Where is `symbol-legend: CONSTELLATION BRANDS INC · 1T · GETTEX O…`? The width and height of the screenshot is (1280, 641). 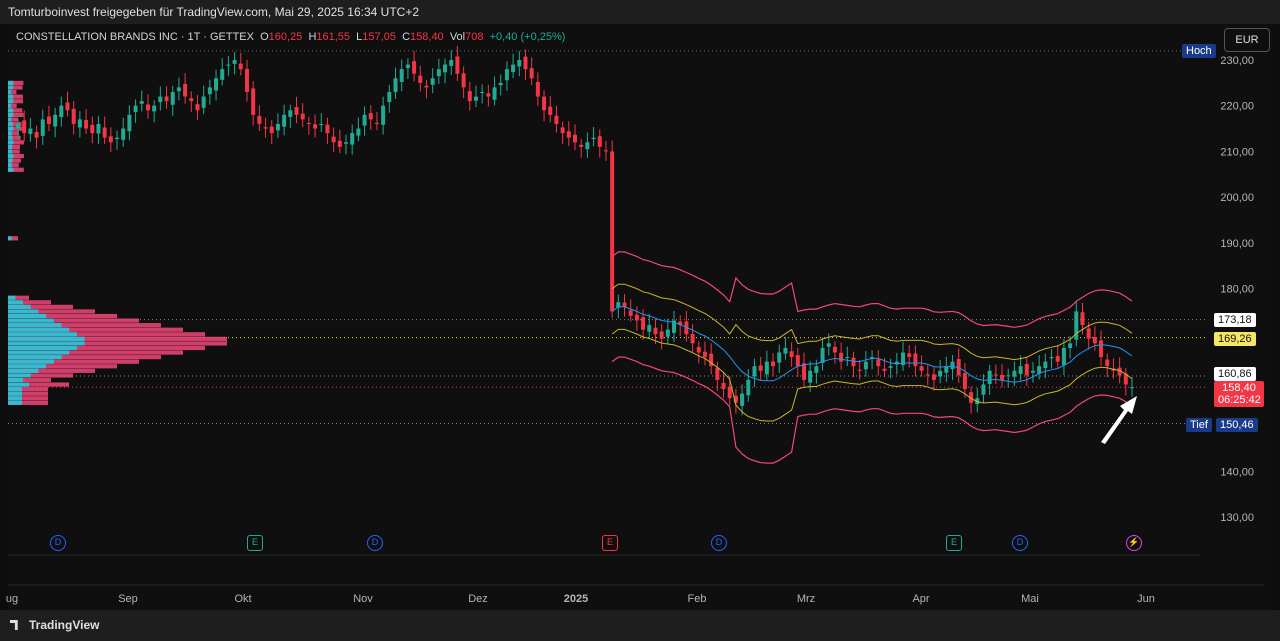 symbol-legend: CONSTELLATION BRANDS INC · 1T · GETTEX O… is located at coordinates (291, 37).